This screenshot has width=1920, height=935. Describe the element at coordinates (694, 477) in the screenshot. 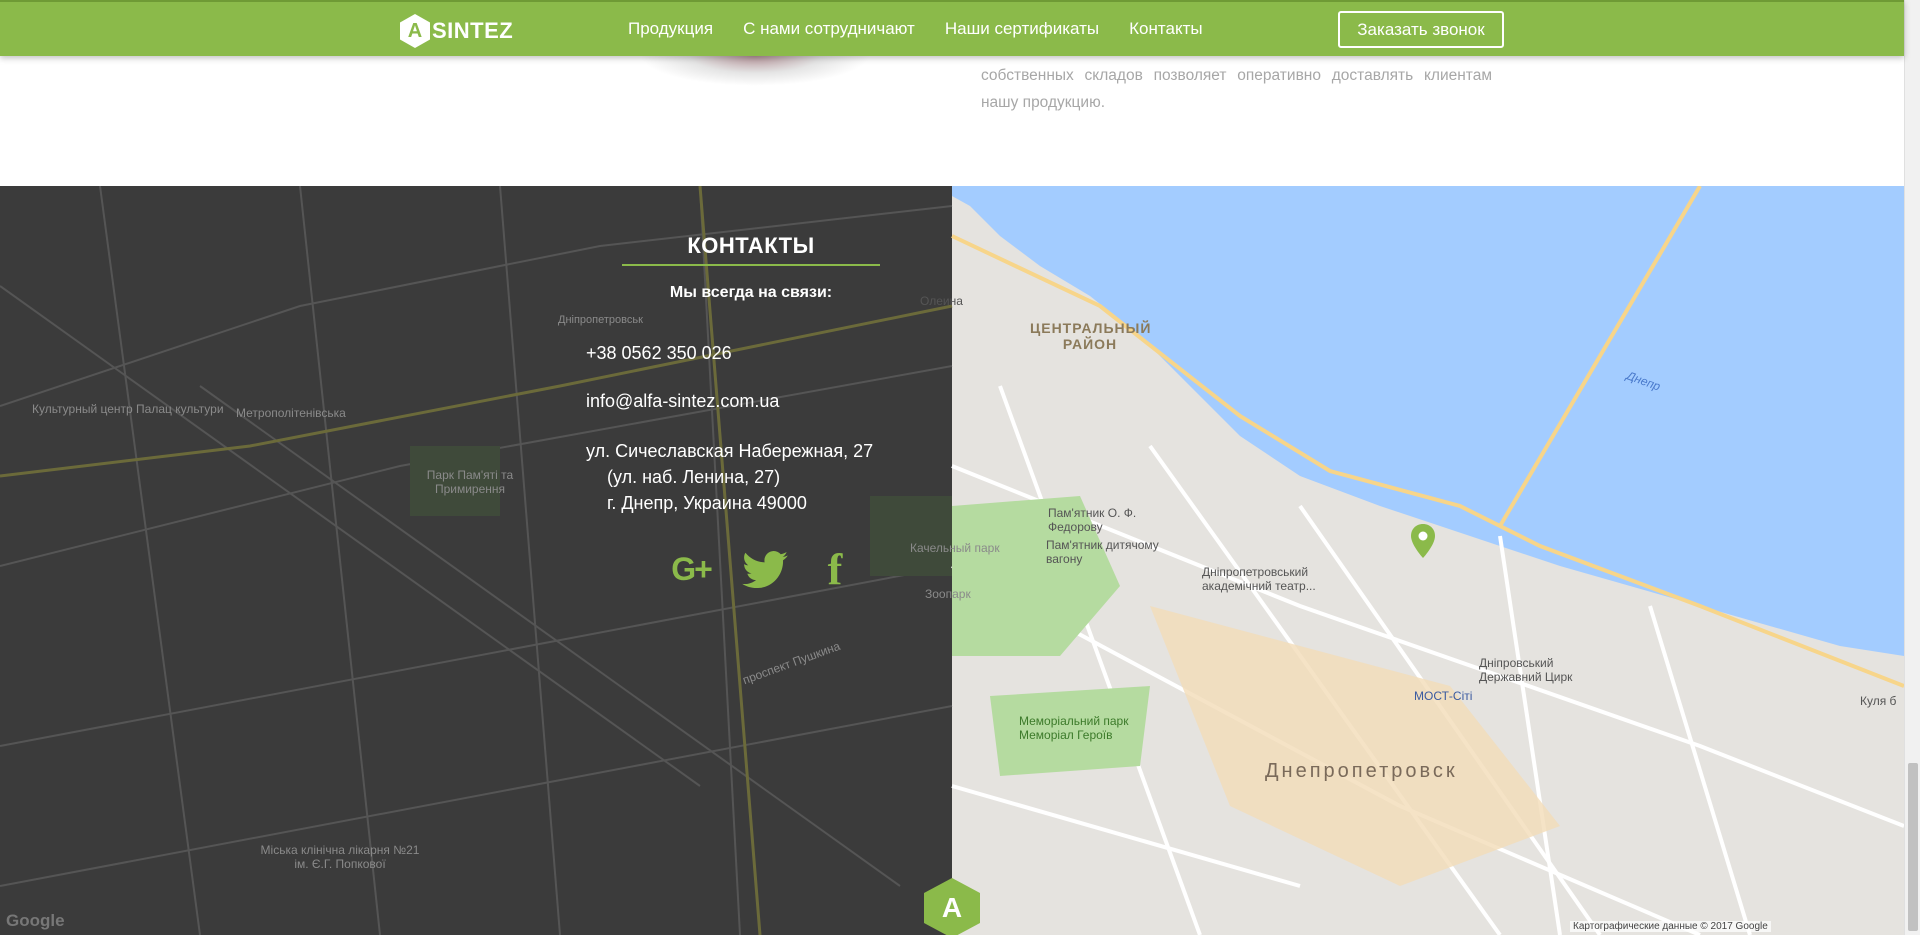

I see `address-line-2: (ул. наб. Ленина, 27)` at that location.